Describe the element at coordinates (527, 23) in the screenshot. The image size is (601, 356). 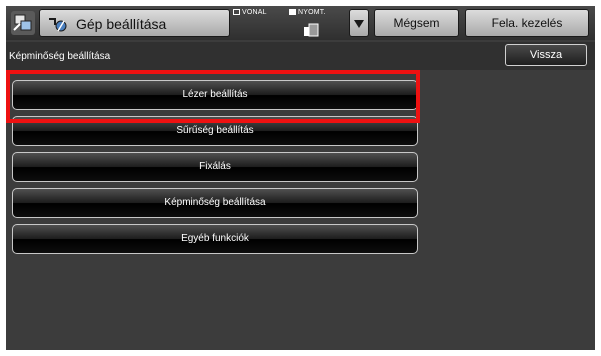
I see `job-release-button: Fela. kezelés` at that location.